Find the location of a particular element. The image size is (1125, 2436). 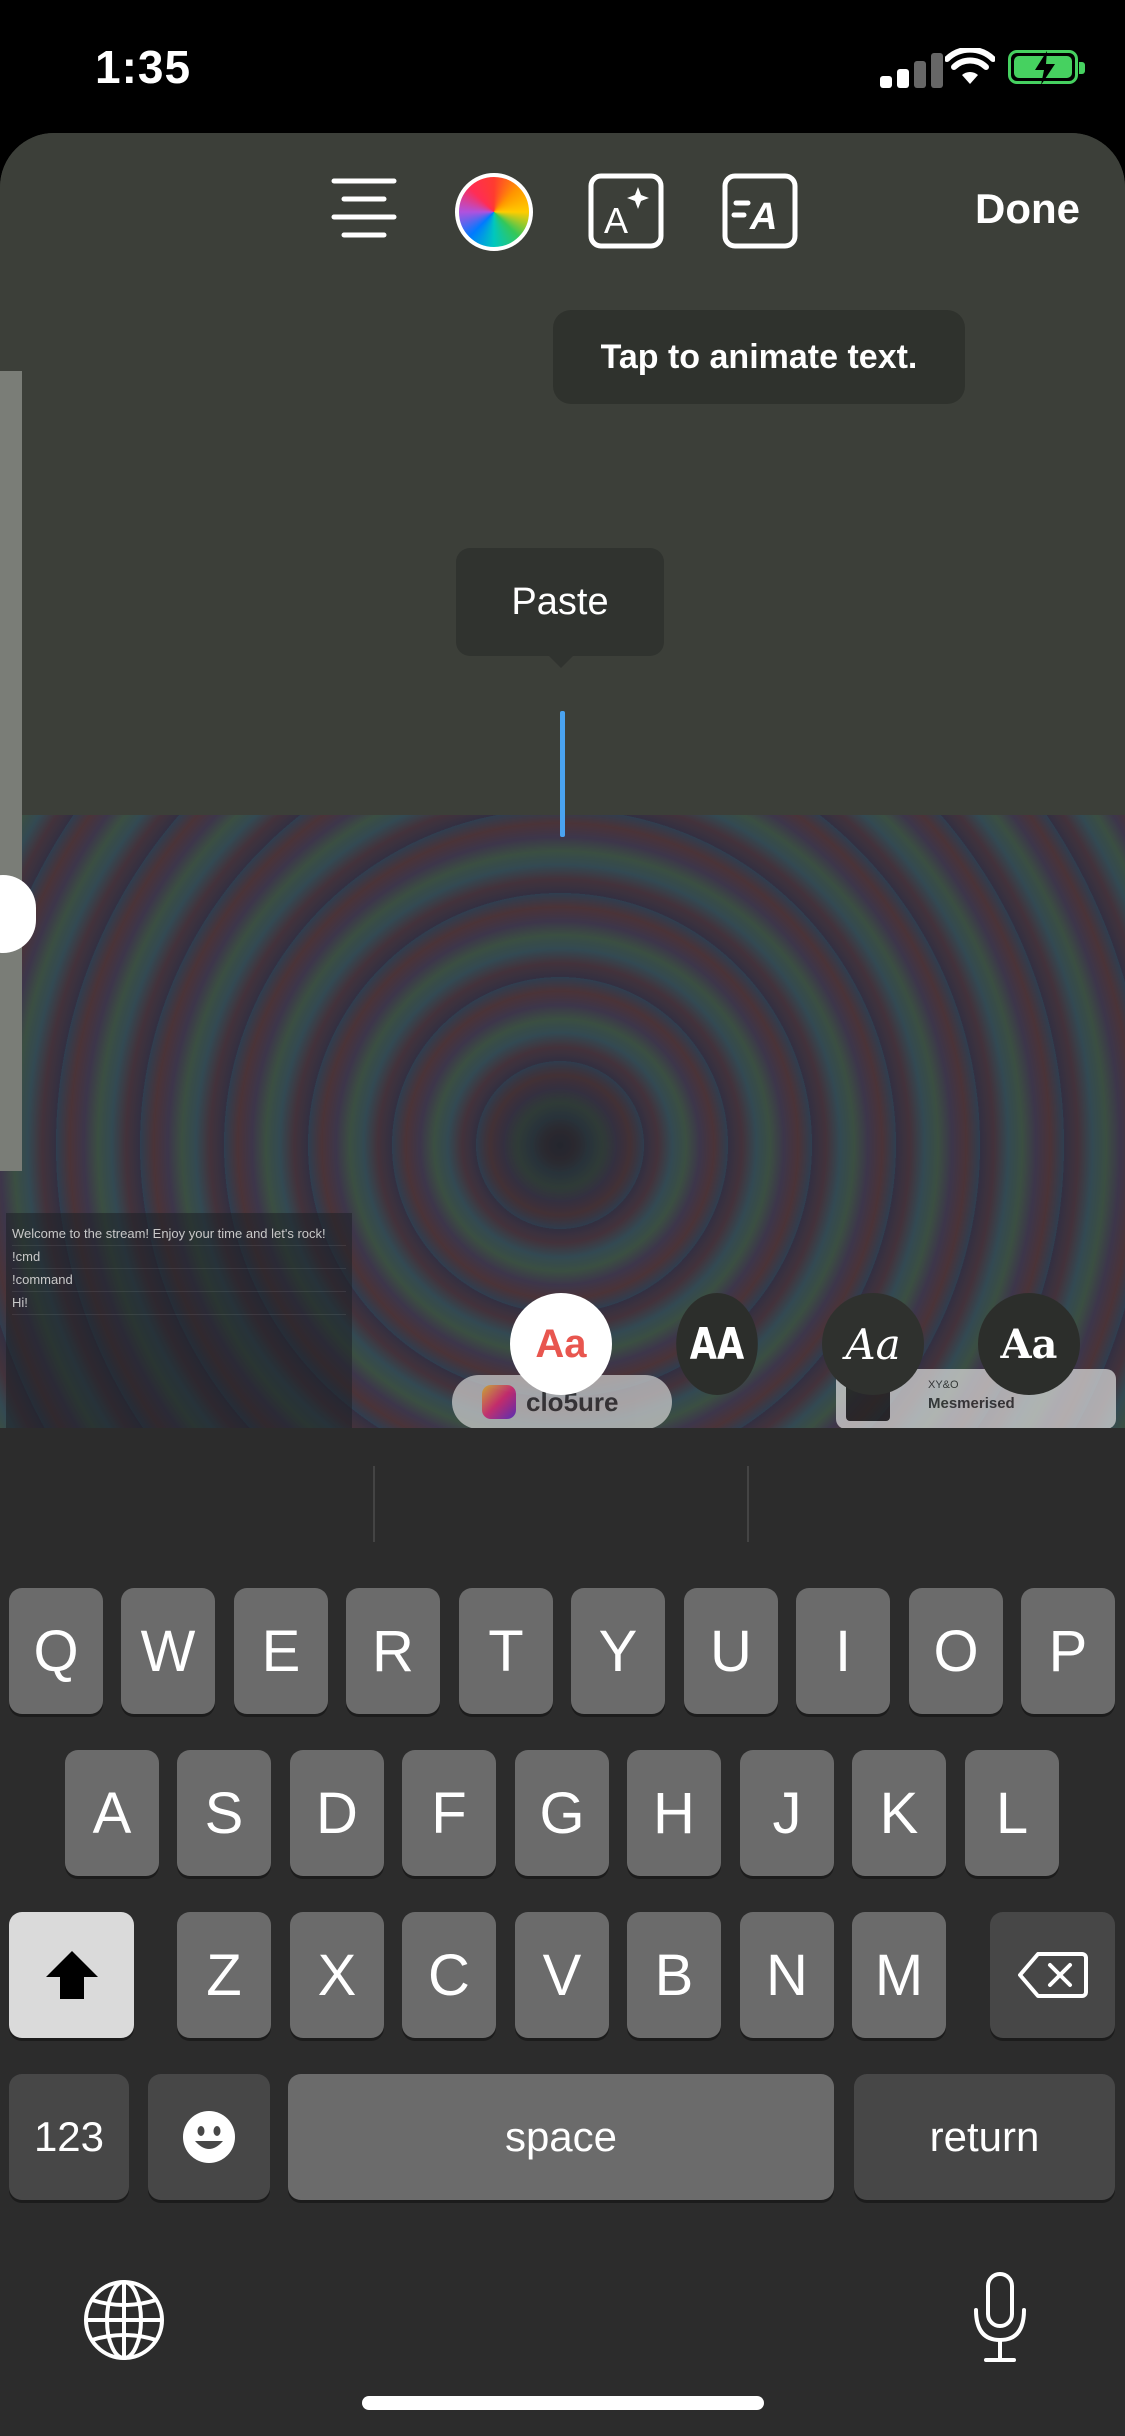

space-key: space is located at coordinates (561, 2137).